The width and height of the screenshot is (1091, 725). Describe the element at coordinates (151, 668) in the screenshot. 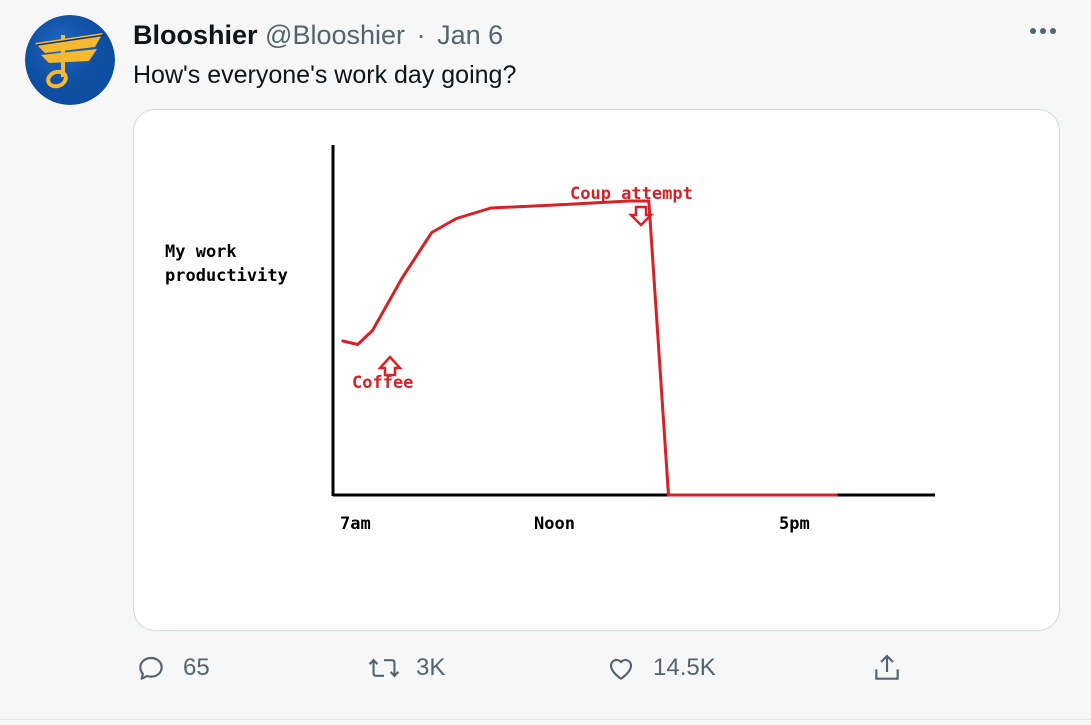

I see `reply-icon` at that location.